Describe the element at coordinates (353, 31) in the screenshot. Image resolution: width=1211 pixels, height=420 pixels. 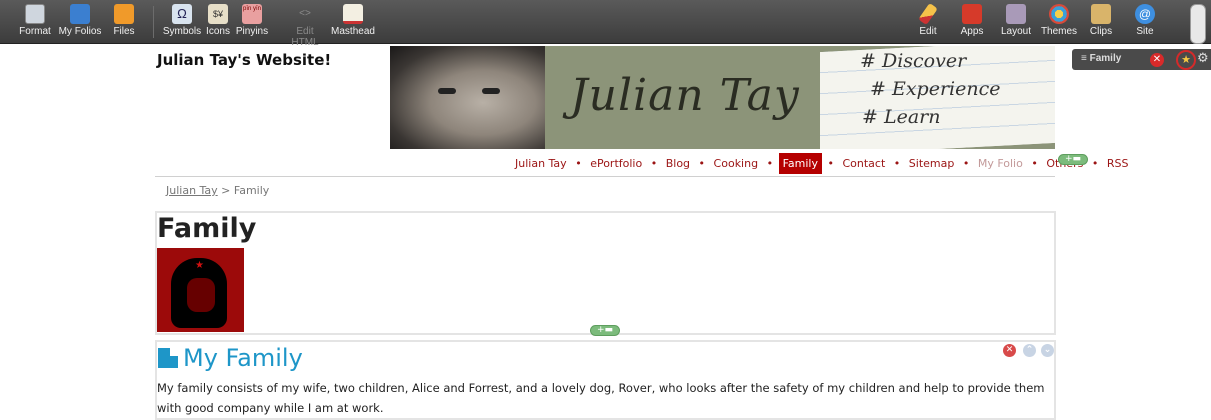
I see `masthead-label: Masthead` at that location.